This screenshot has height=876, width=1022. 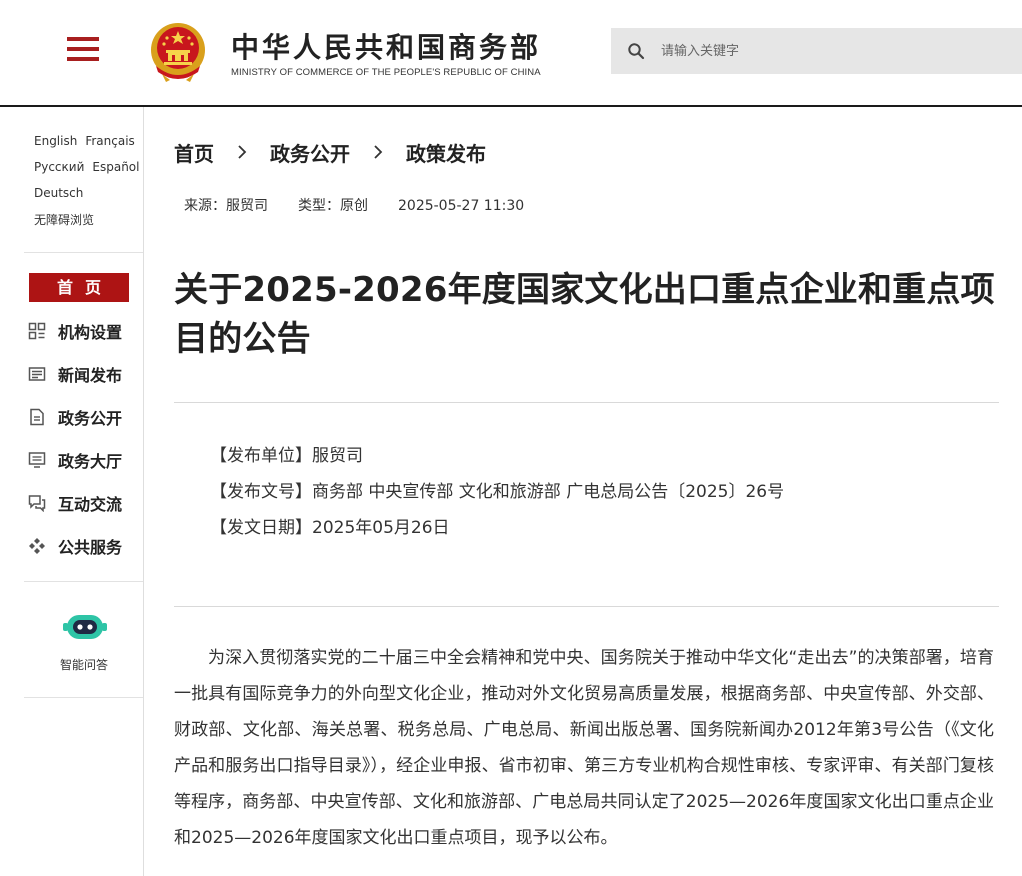 I want to click on breadcrumb-government-affairs: 政务公开, so click(x=310, y=152).